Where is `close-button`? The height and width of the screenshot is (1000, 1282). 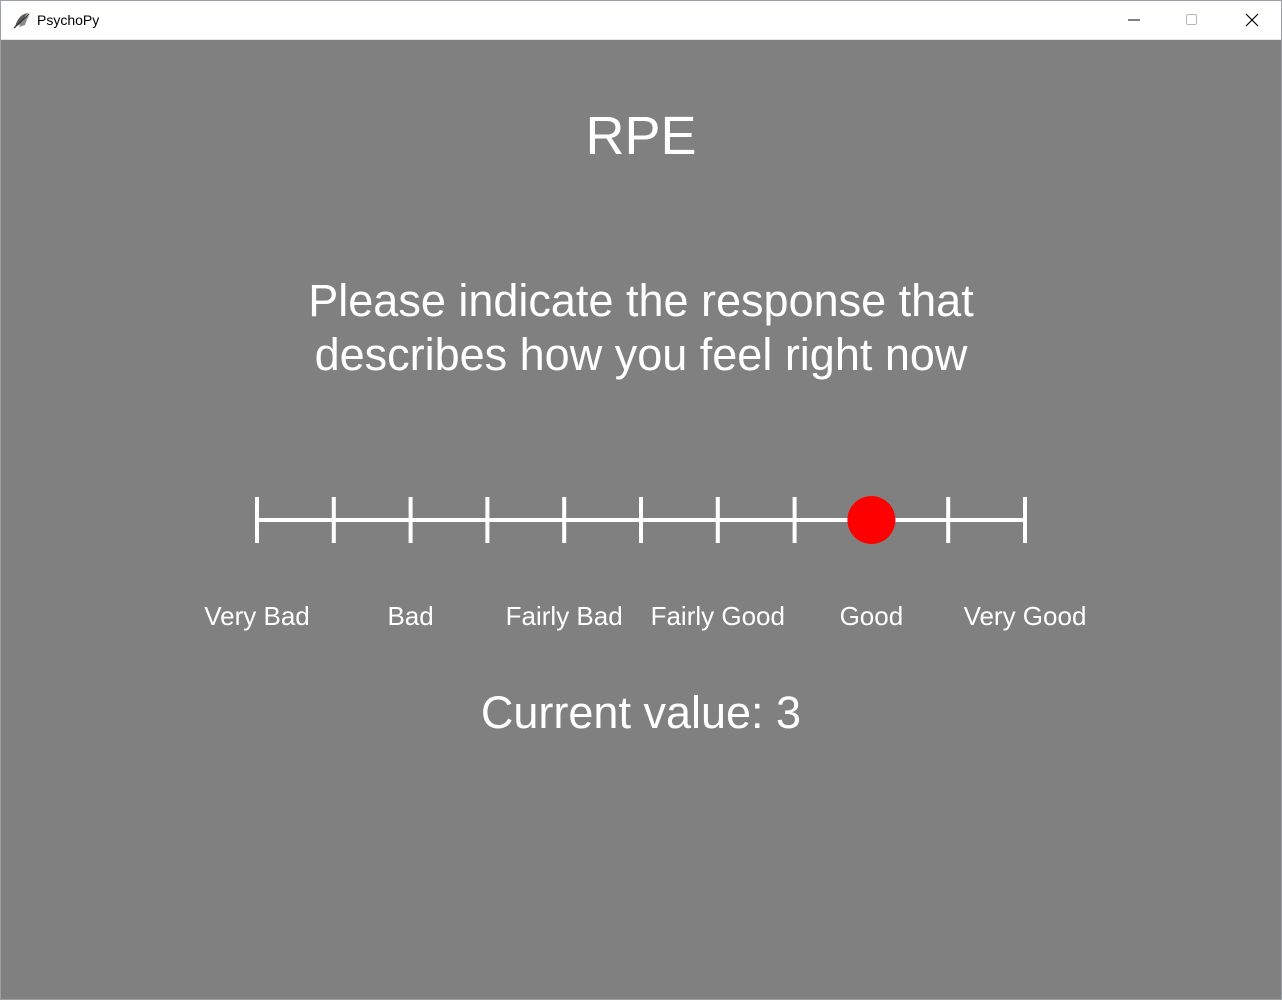 close-button is located at coordinates (1252, 20).